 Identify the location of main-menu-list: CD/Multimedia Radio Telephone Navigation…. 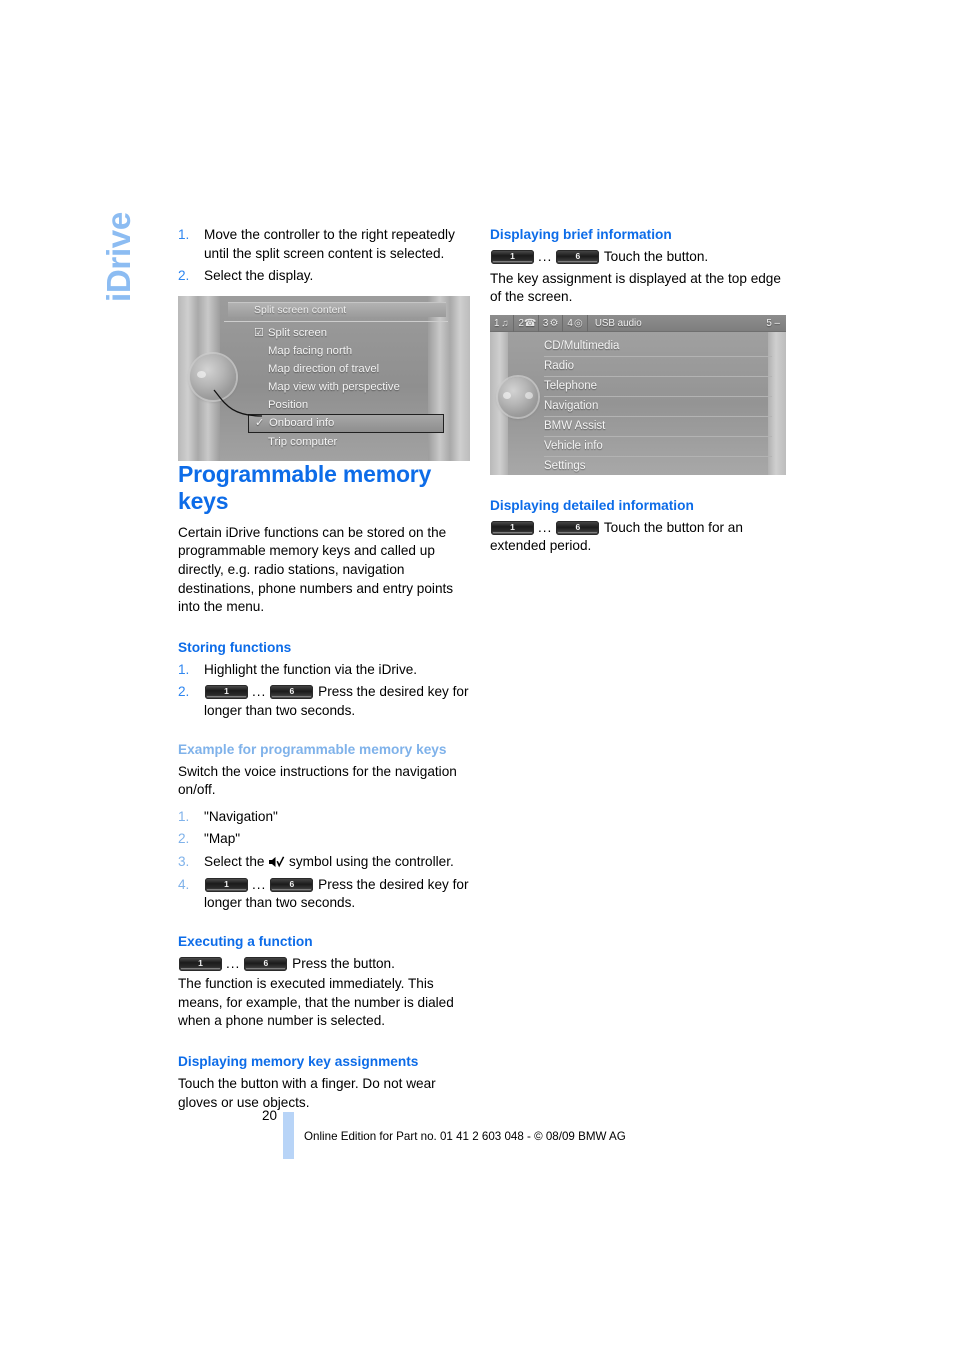
(658, 406).